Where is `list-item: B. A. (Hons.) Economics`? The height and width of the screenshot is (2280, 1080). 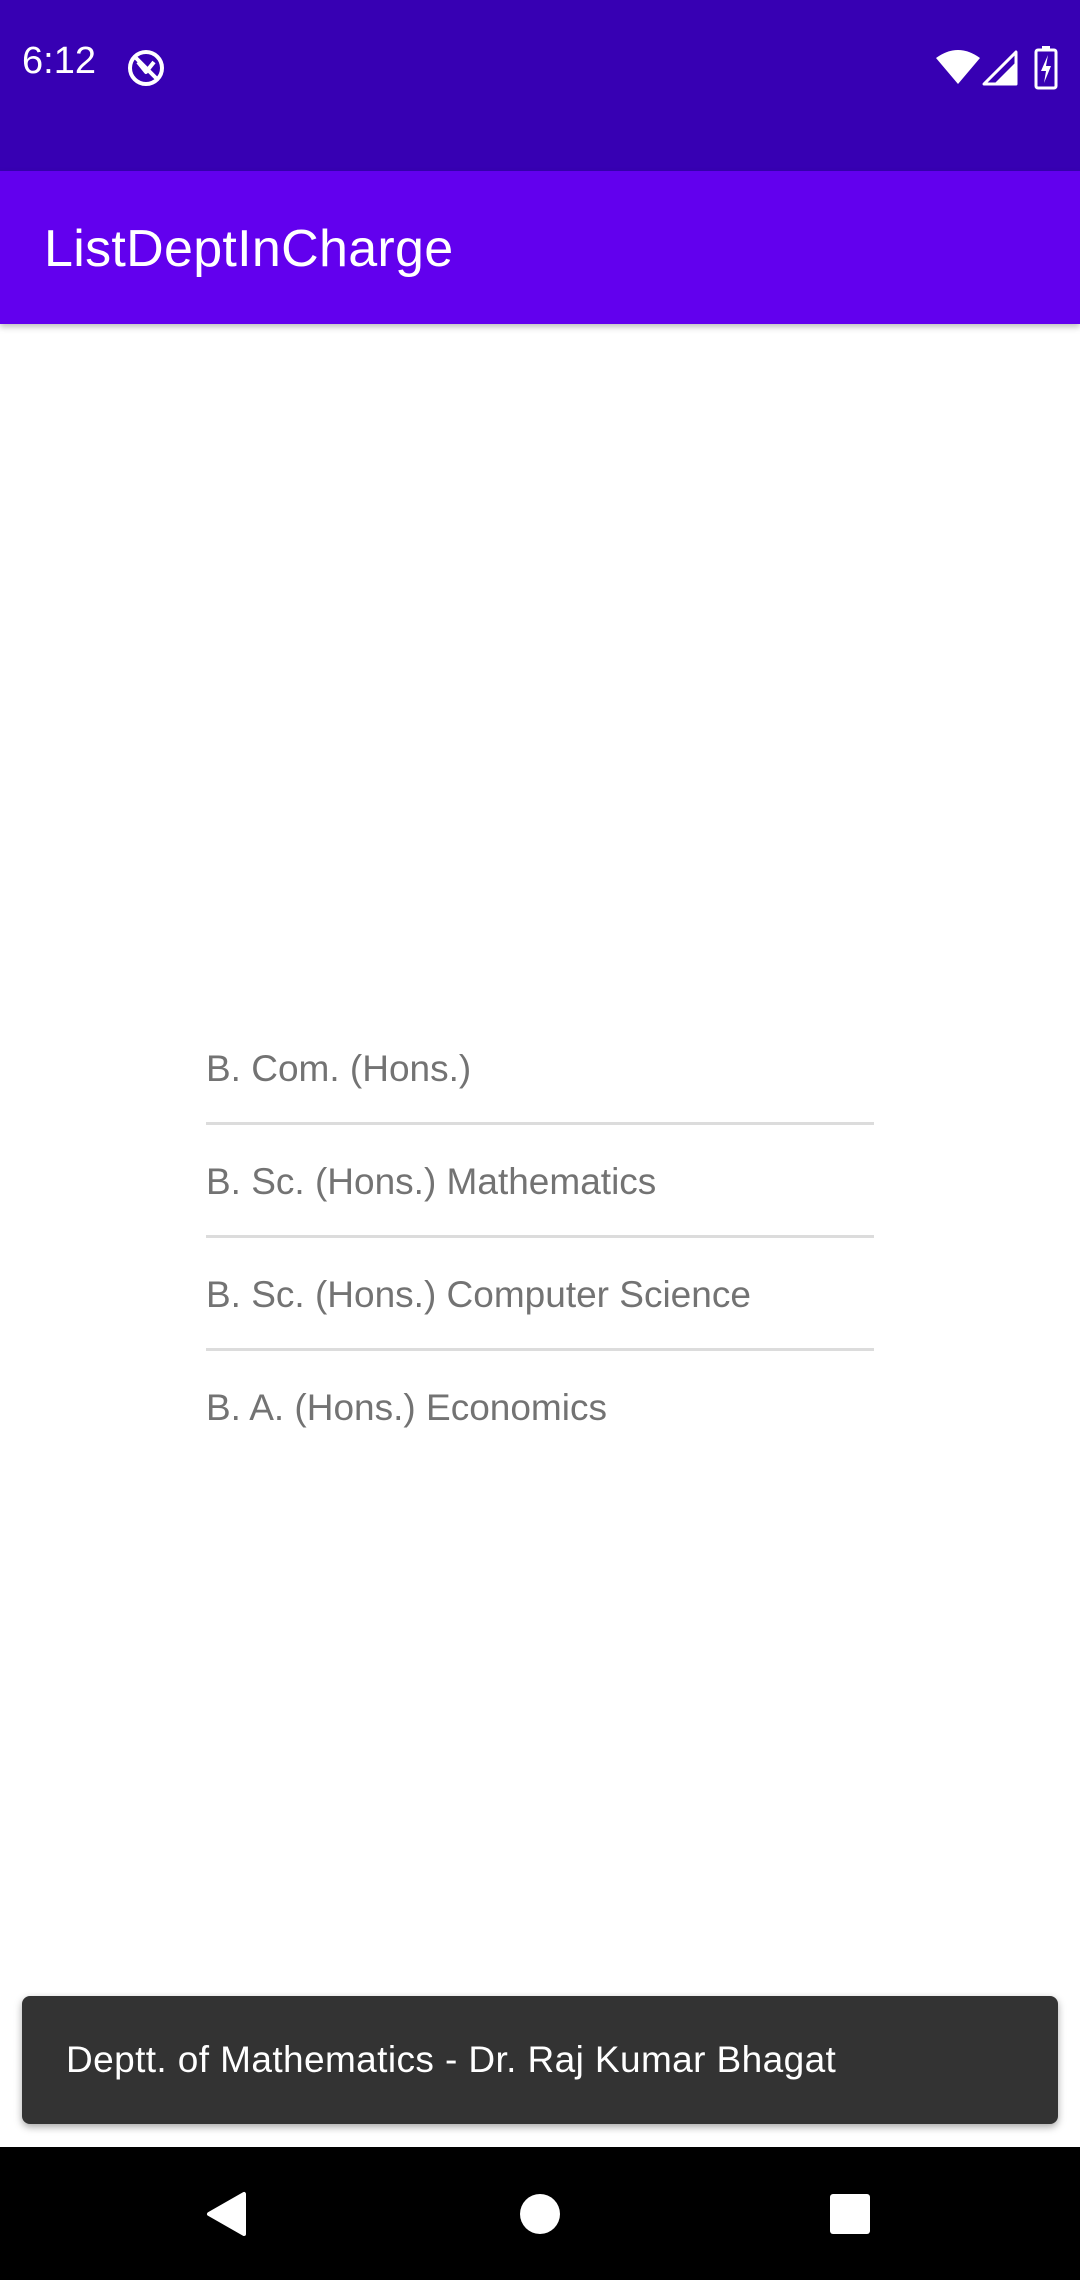
list-item: B. A. (Hons.) Economics is located at coordinates (540, 1406).